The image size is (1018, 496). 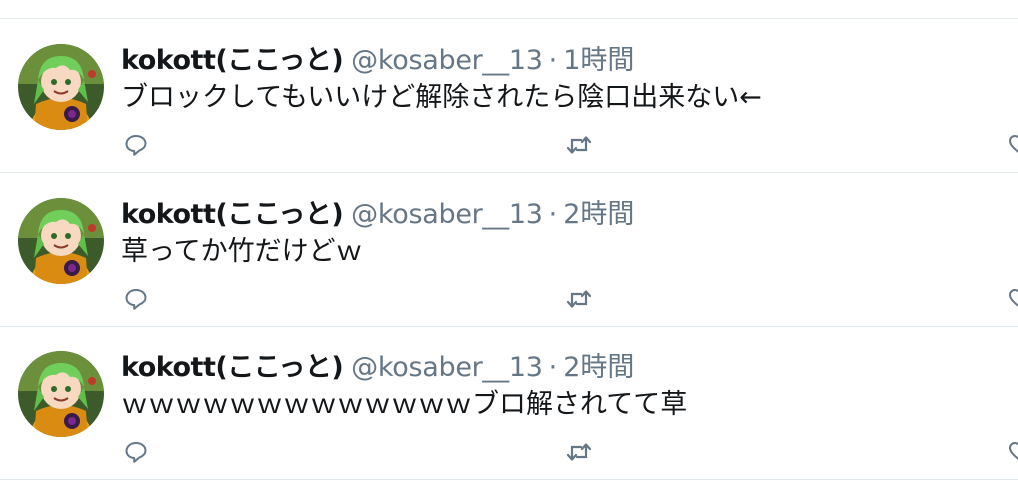 What do you see at coordinates (509, 479) in the screenshot?
I see `tweet-divider` at bounding box center [509, 479].